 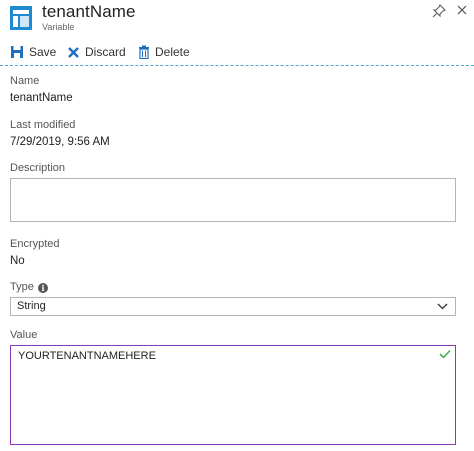 What do you see at coordinates (73, 52) in the screenshot?
I see `discard-icon` at bounding box center [73, 52].